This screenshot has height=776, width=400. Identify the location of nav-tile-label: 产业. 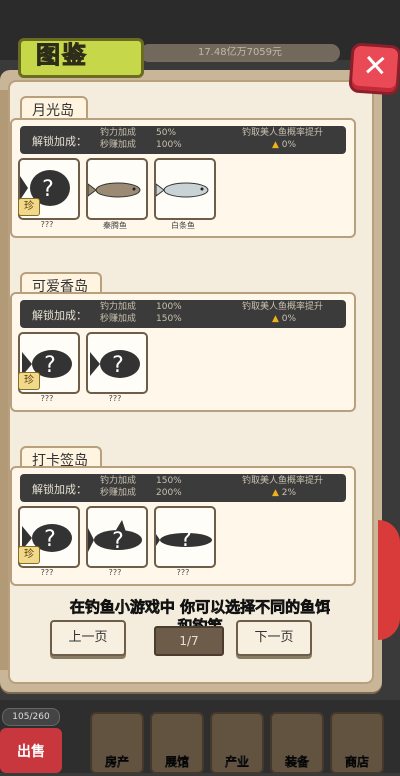
(236, 762).